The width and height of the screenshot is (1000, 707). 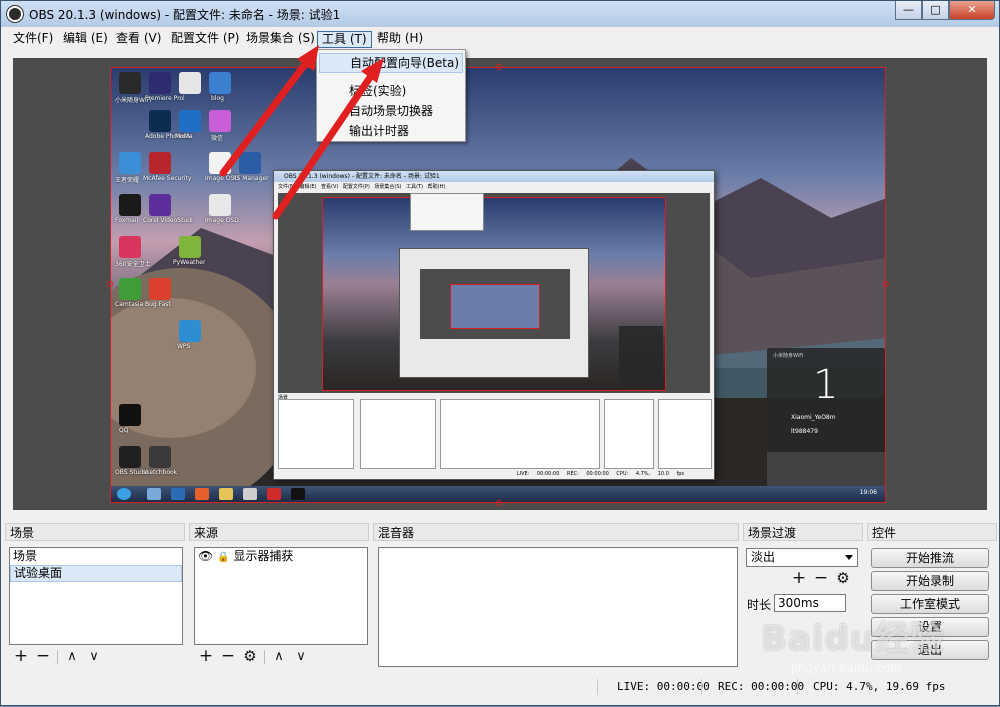 I want to click on sources-dock-header: 来源, so click(x=279, y=532).